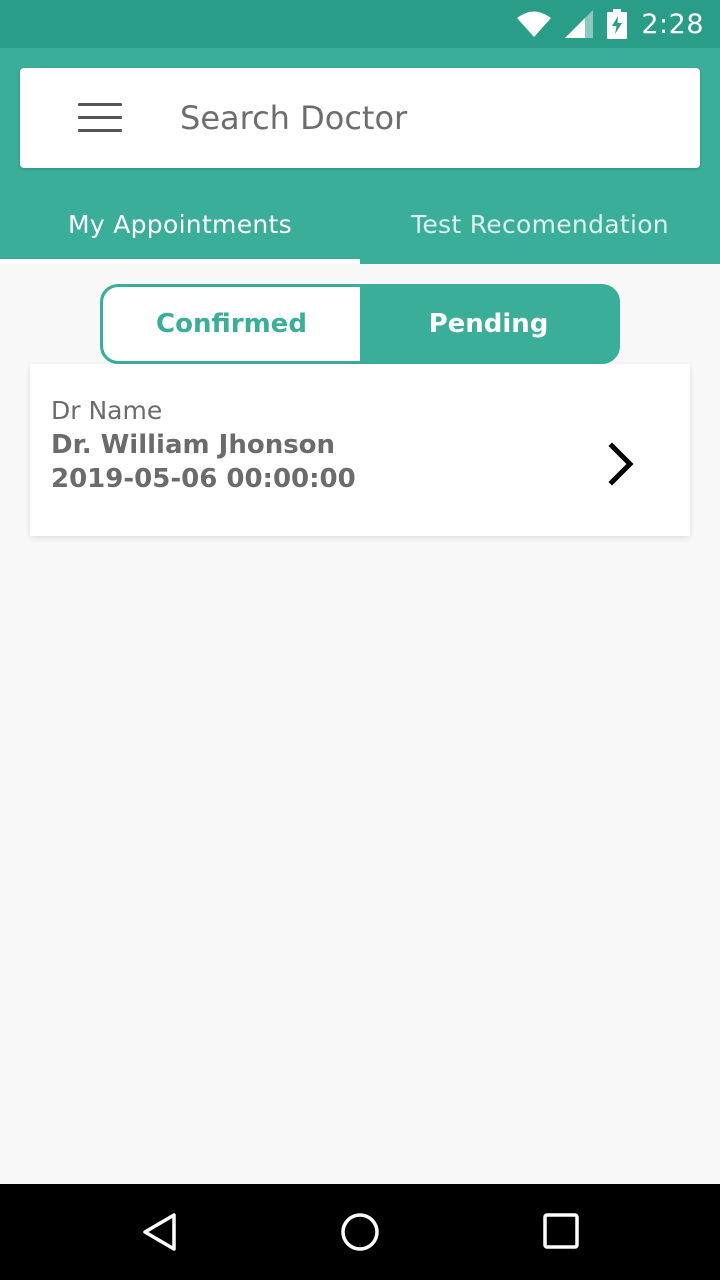 The image size is (720, 1280). What do you see at coordinates (672, 24) in the screenshot?
I see `status-time: 2:28` at bounding box center [672, 24].